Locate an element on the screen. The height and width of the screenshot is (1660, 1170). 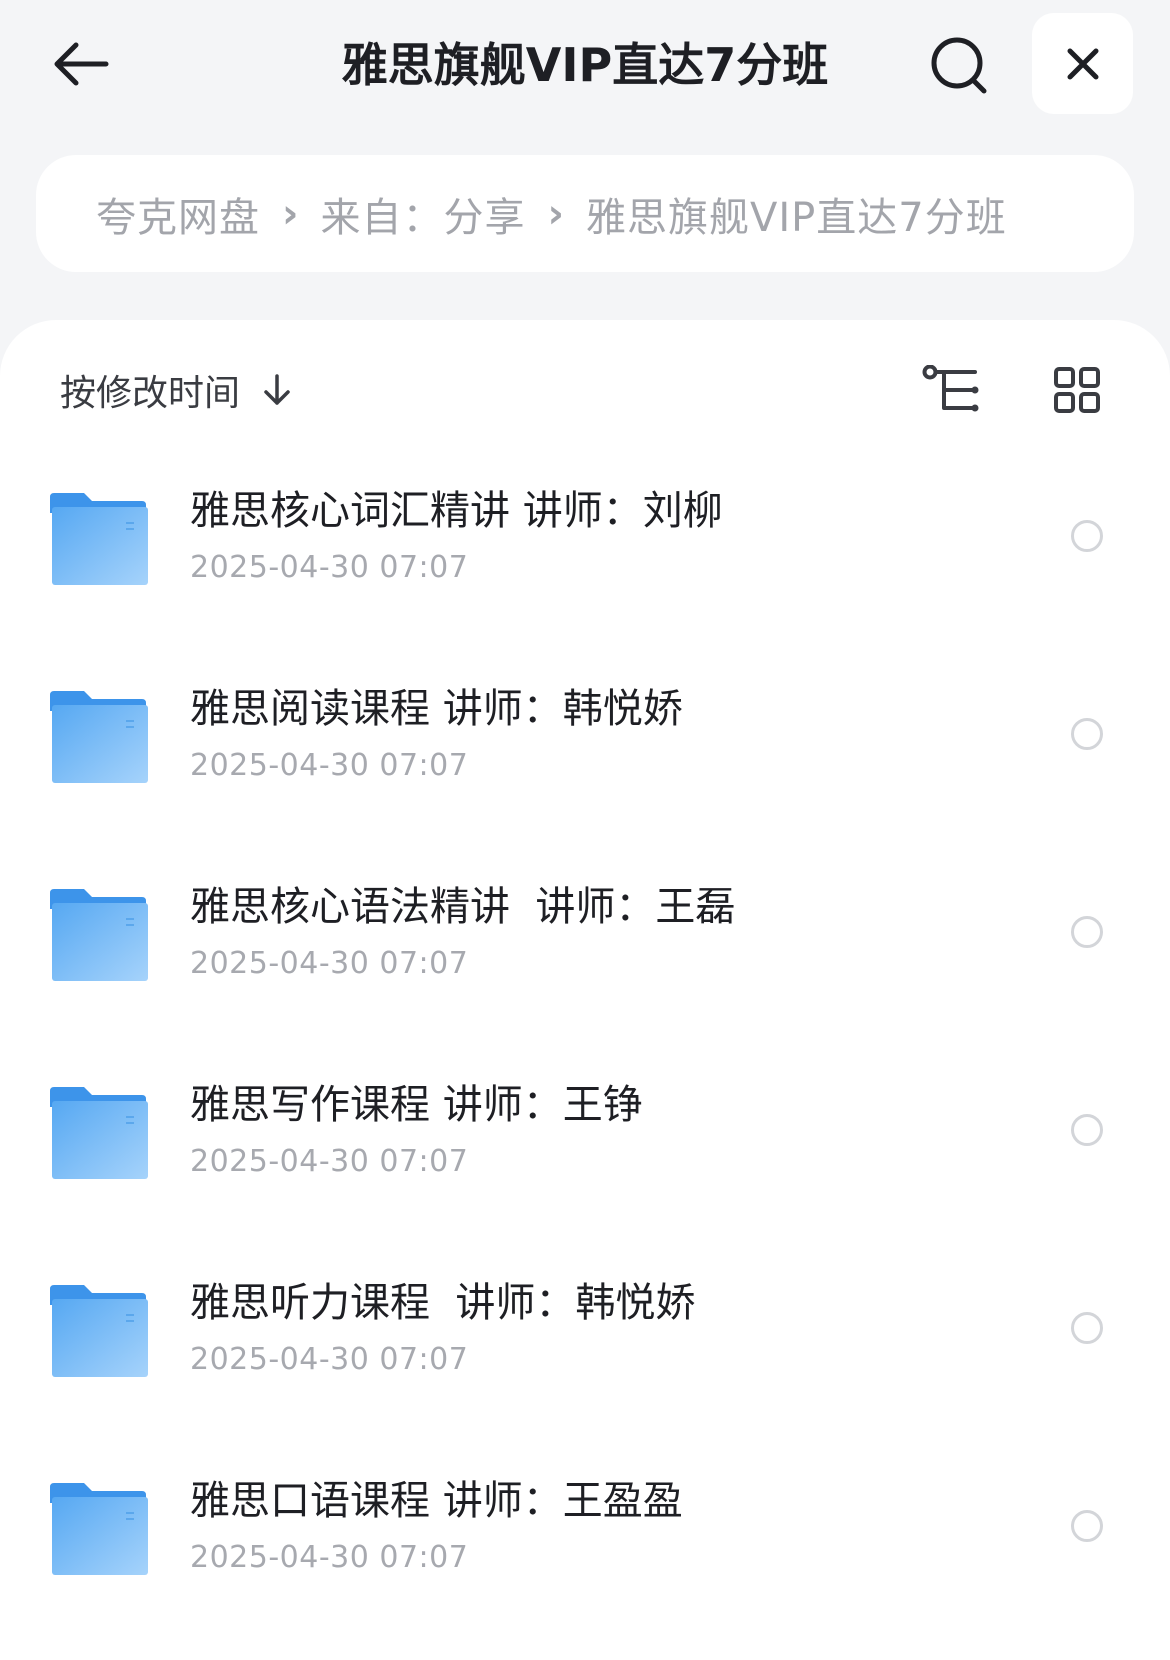
breadcrumb-item-root: 夸克网盘 is located at coordinates (178, 214).